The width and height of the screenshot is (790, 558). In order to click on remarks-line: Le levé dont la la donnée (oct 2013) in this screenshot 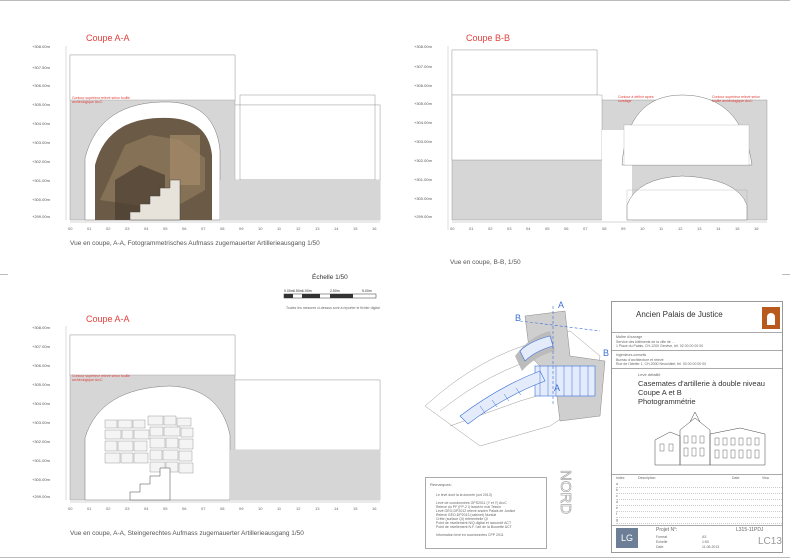, I will do `click(464, 495)`.